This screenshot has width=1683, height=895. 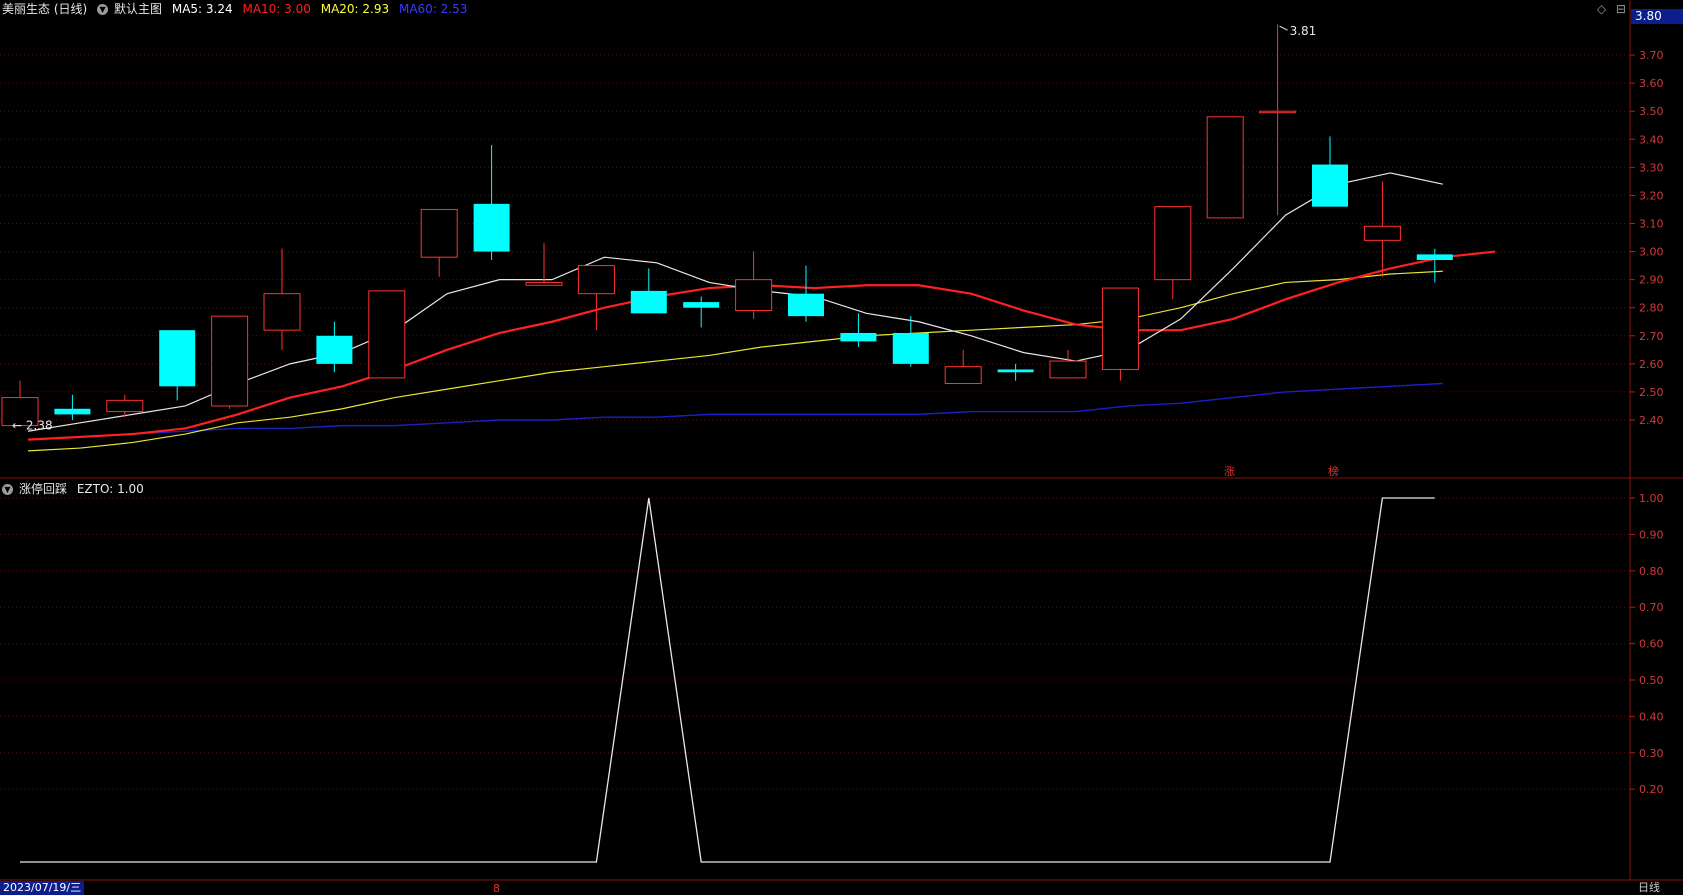 What do you see at coordinates (1283, 28) in the screenshot?
I see `high-pointer` at bounding box center [1283, 28].